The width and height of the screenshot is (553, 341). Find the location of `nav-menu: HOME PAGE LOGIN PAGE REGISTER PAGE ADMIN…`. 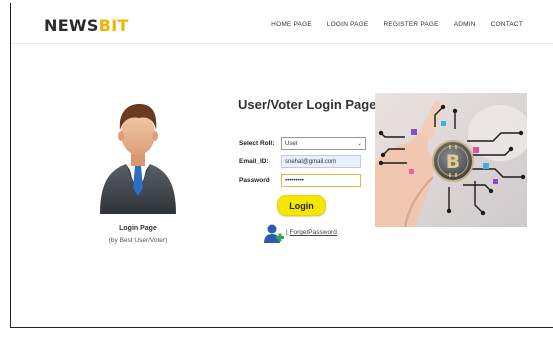

nav-menu: HOME PAGE LOGIN PAGE REGISTER PAGE ADMIN… is located at coordinates (397, 24).